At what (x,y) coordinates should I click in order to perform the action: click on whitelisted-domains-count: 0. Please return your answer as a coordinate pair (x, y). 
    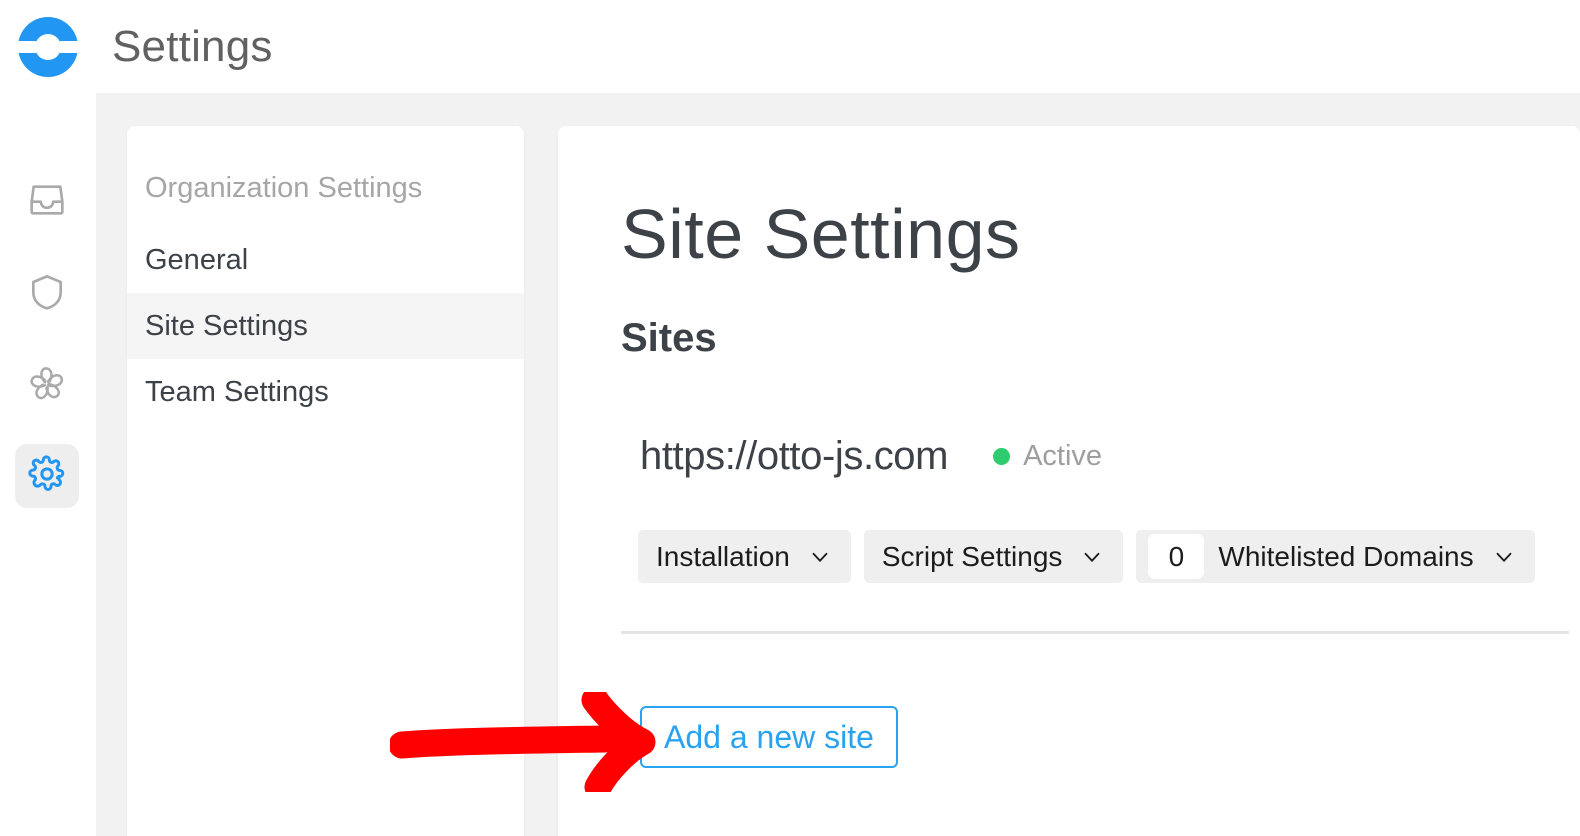
    Looking at the image, I should click on (1176, 556).